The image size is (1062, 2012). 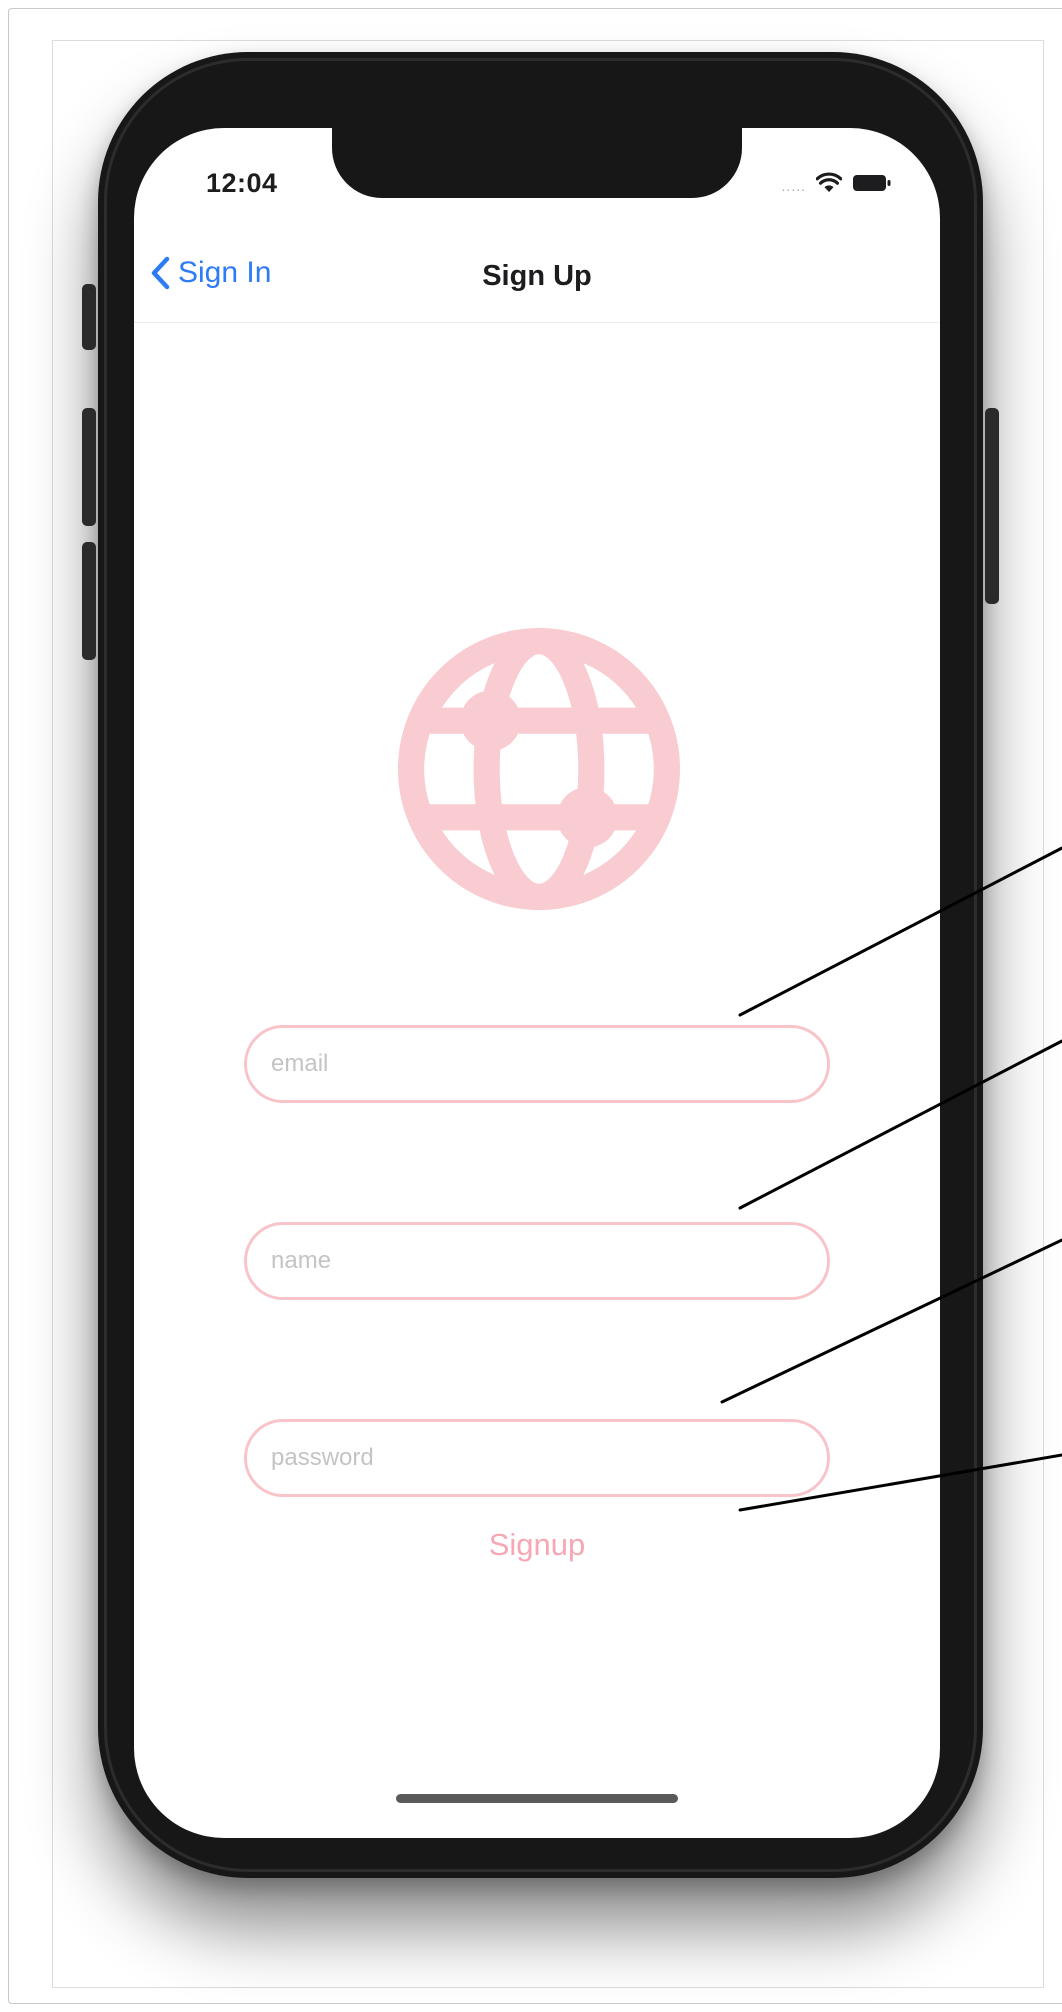 What do you see at coordinates (537, 1798) in the screenshot?
I see `home-indicator` at bounding box center [537, 1798].